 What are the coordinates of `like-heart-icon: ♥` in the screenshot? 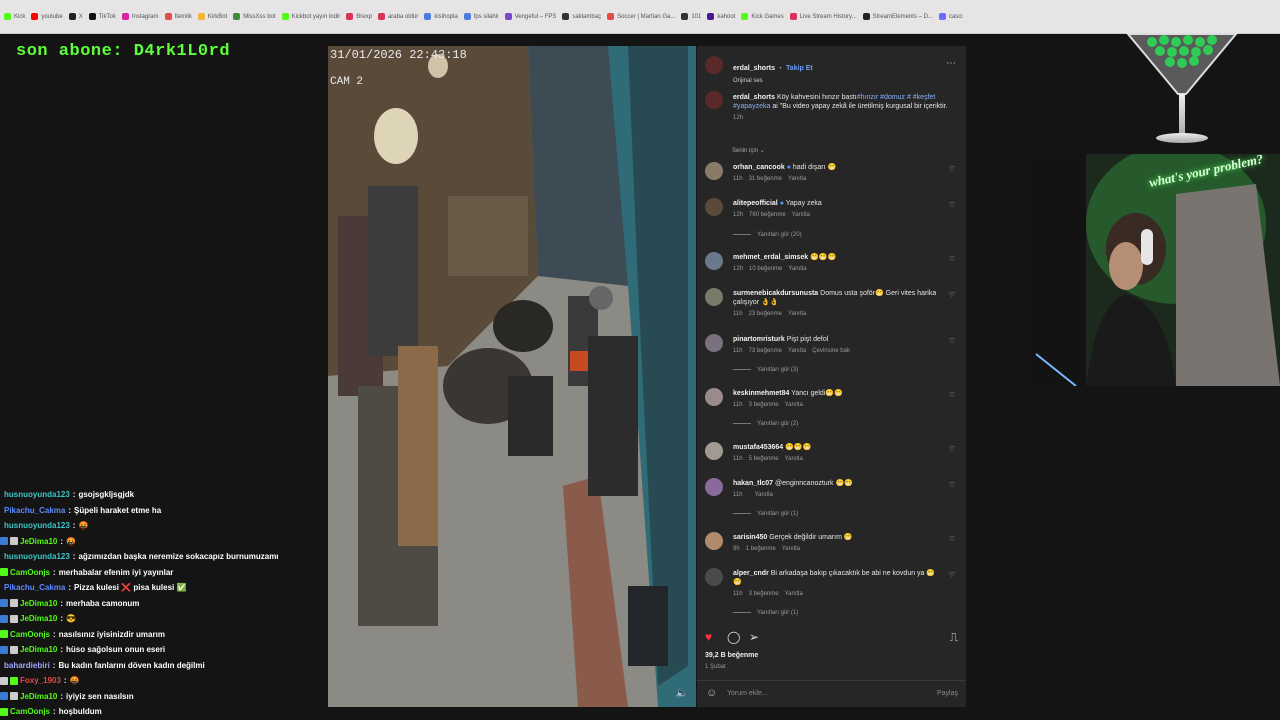 It's located at (708, 637).